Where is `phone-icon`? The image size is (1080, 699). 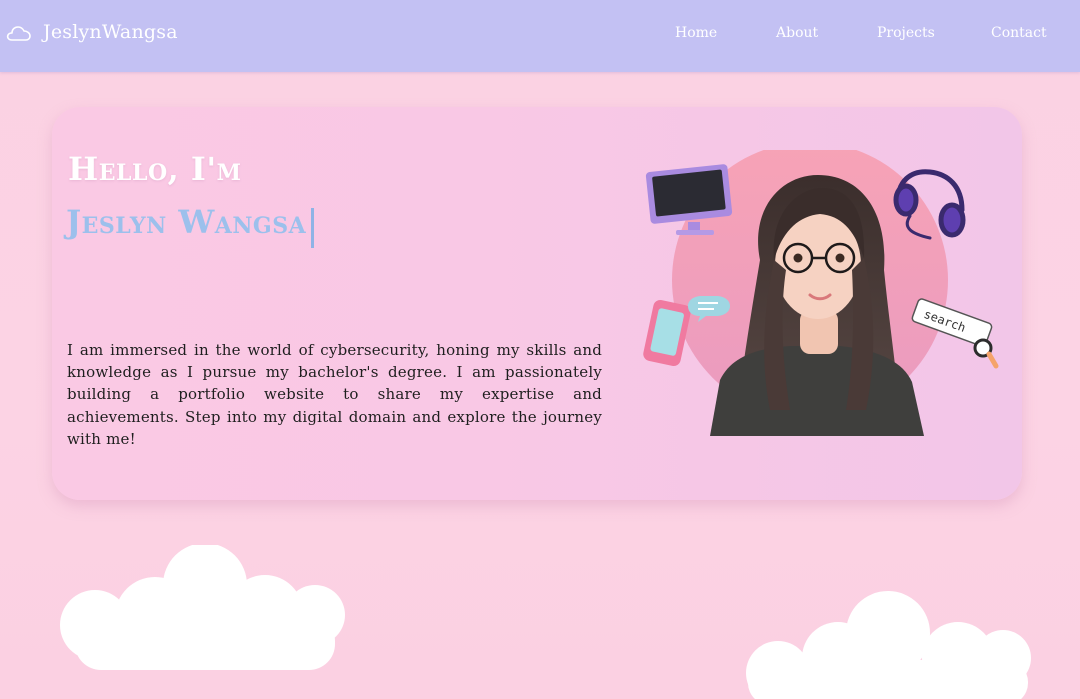 phone-icon is located at coordinates (667, 333).